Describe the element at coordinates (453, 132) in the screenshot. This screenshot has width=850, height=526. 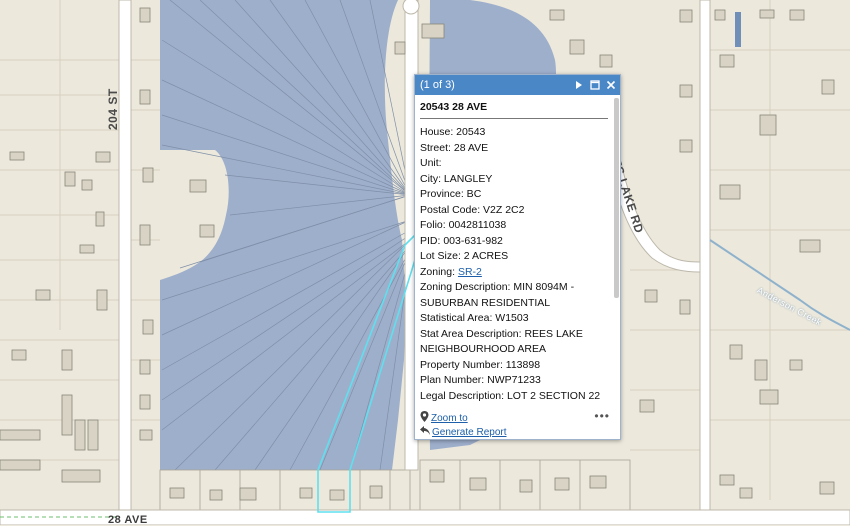
I see `field-house: House: 20543` at that location.